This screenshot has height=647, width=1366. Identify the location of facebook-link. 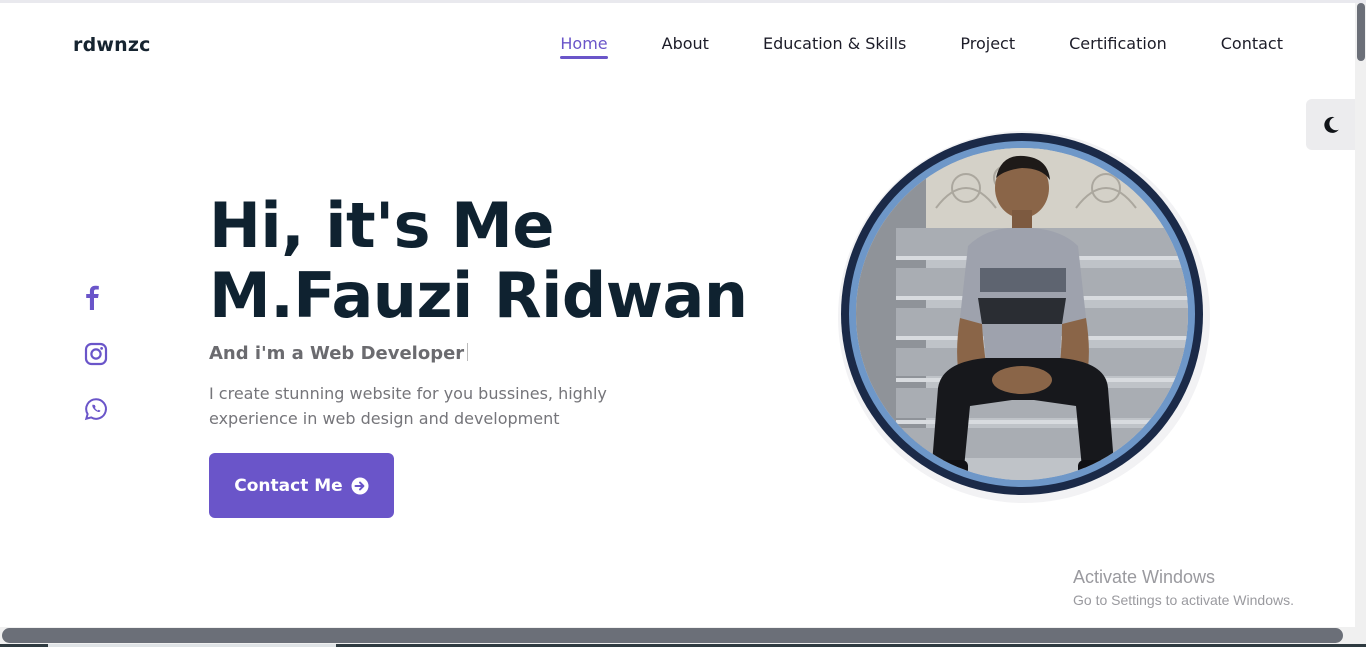
(92, 297).